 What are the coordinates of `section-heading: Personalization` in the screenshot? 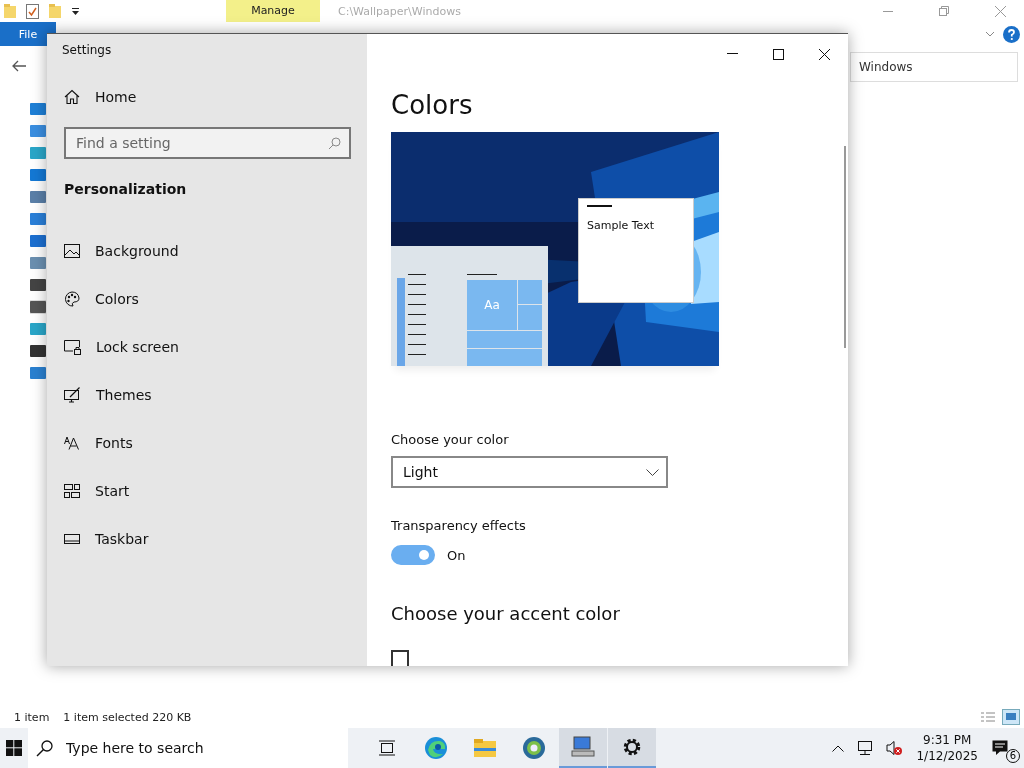 It's located at (125, 189).